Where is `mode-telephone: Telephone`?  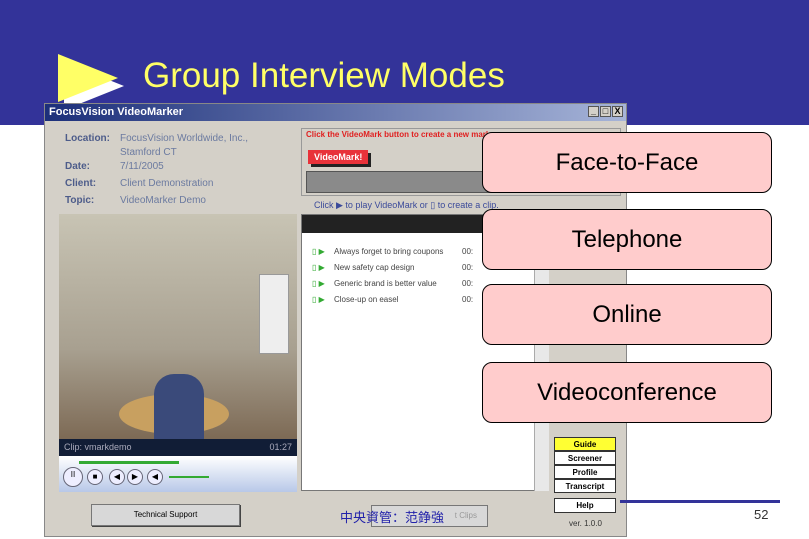
mode-telephone: Telephone is located at coordinates (627, 239).